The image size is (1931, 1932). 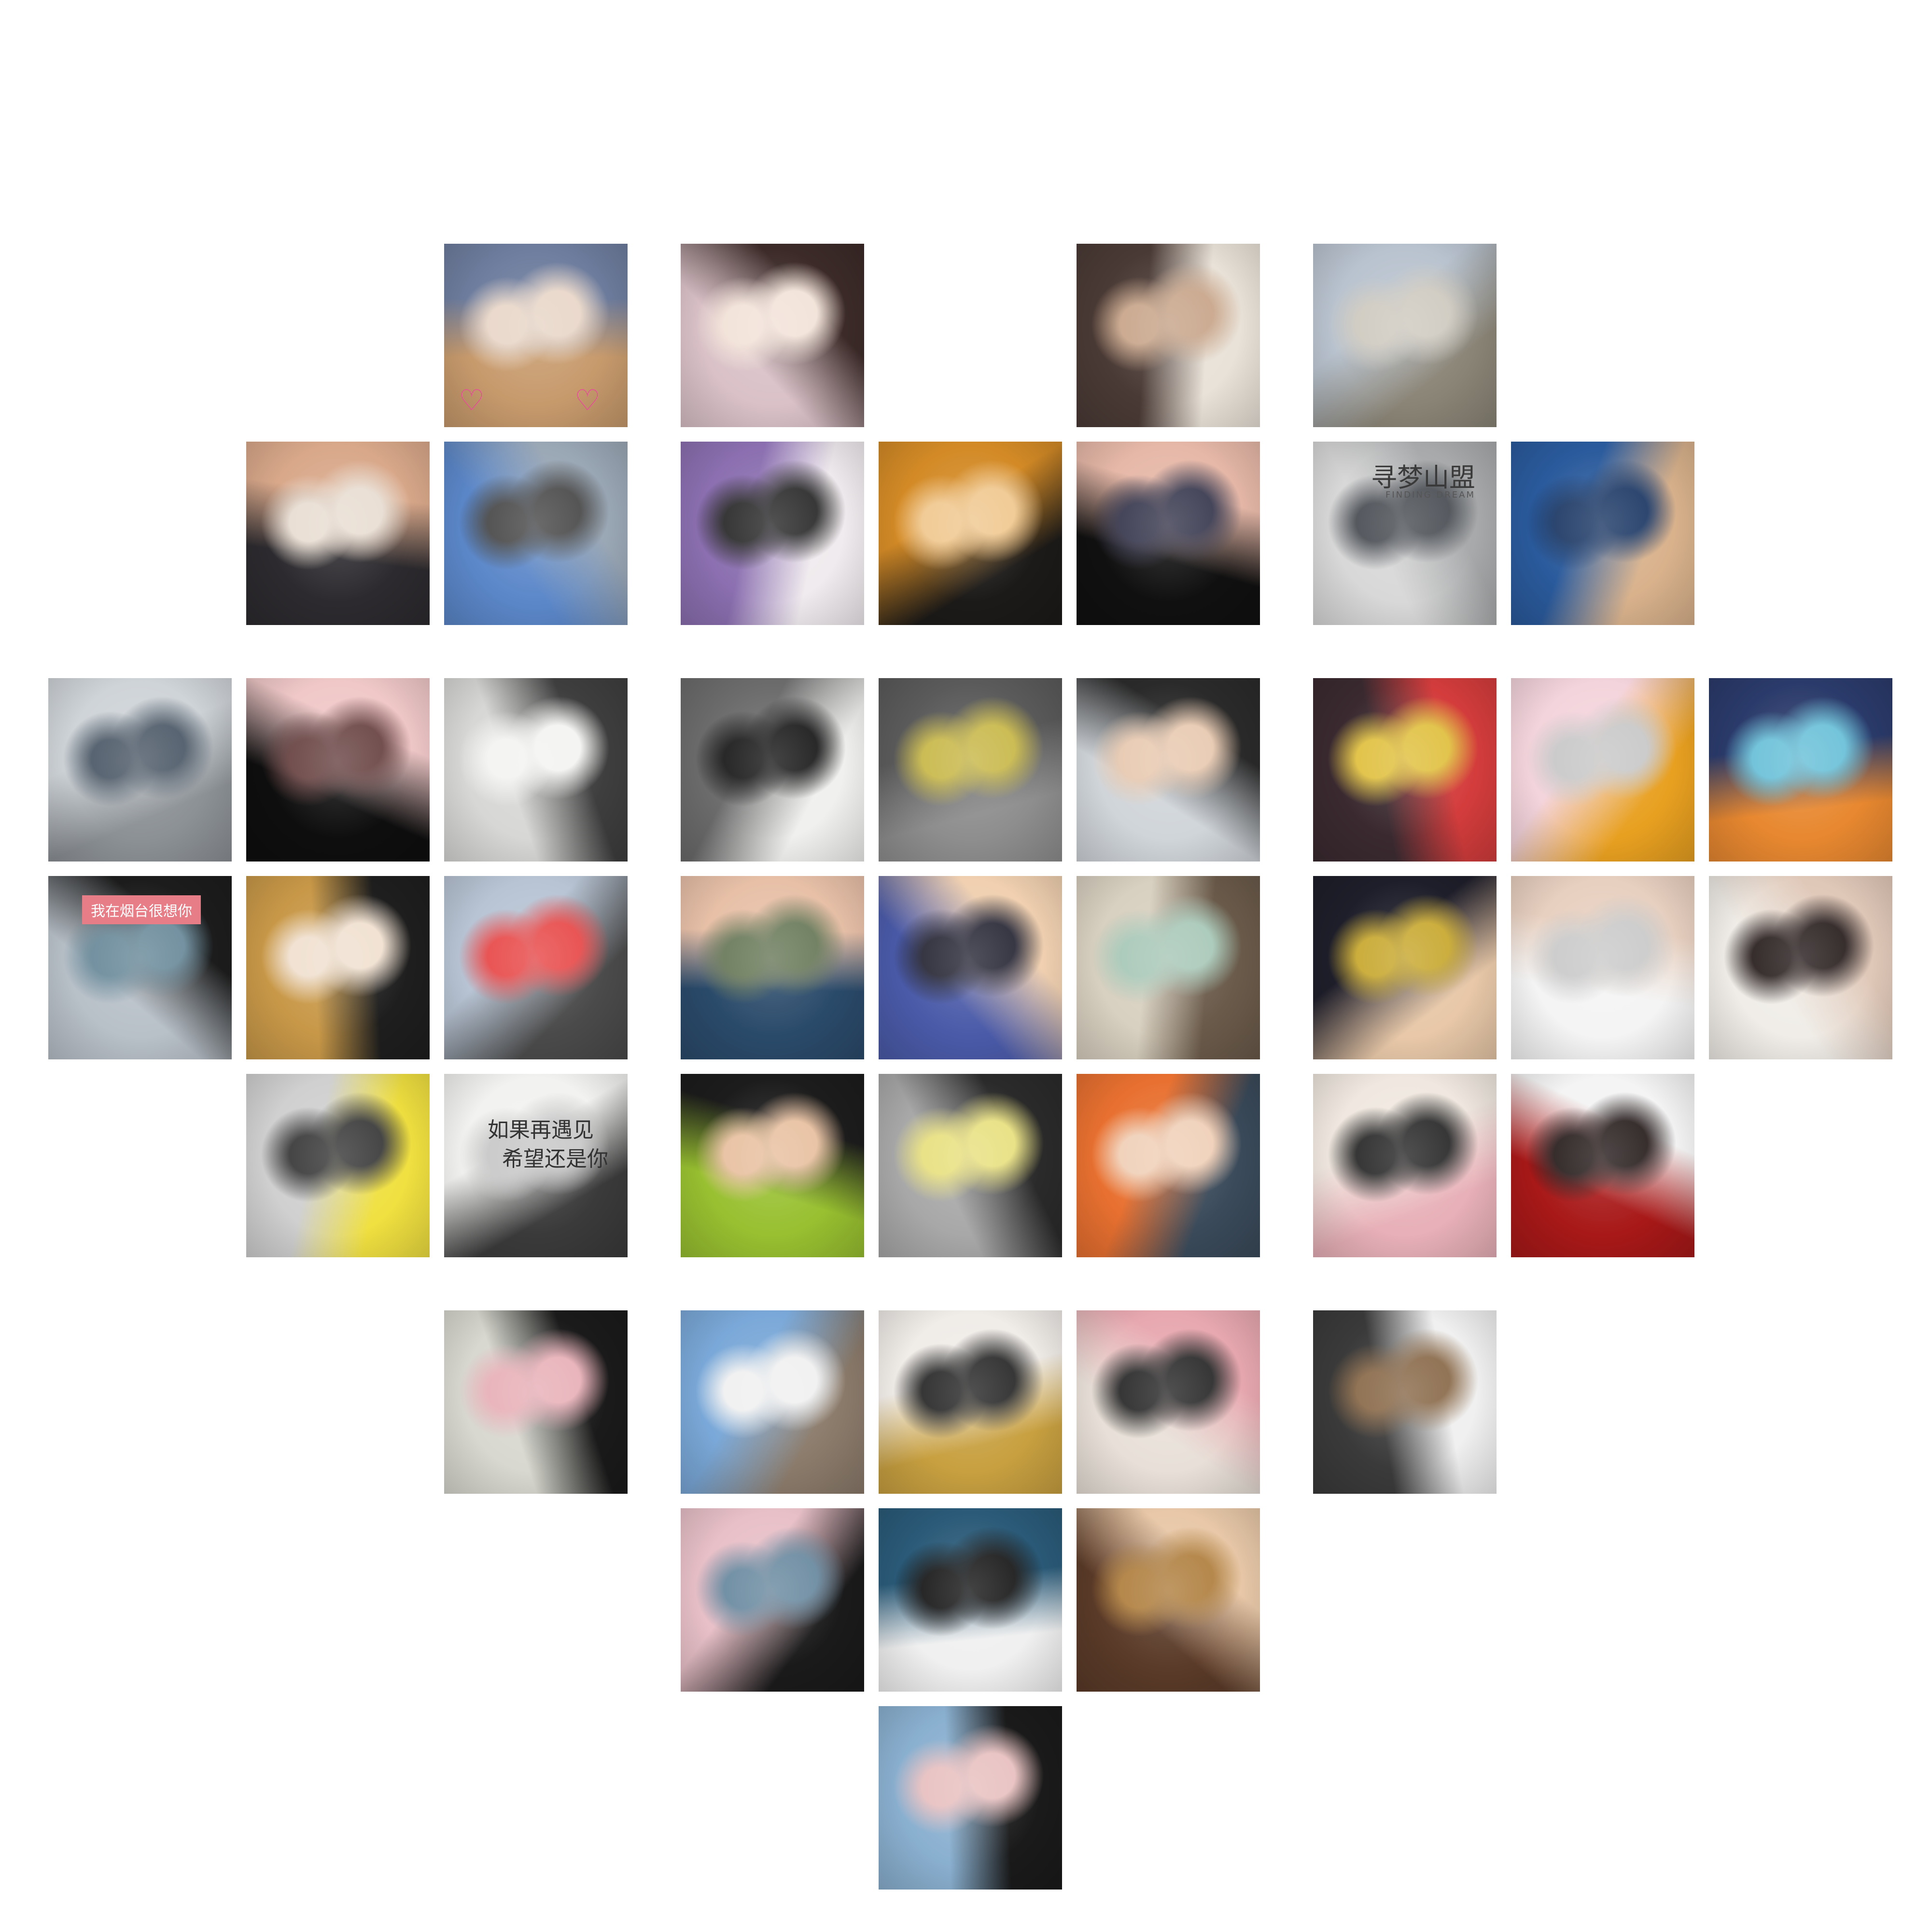 I want to click on photo-tile: ♡ ♡, so click(x=536, y=335).